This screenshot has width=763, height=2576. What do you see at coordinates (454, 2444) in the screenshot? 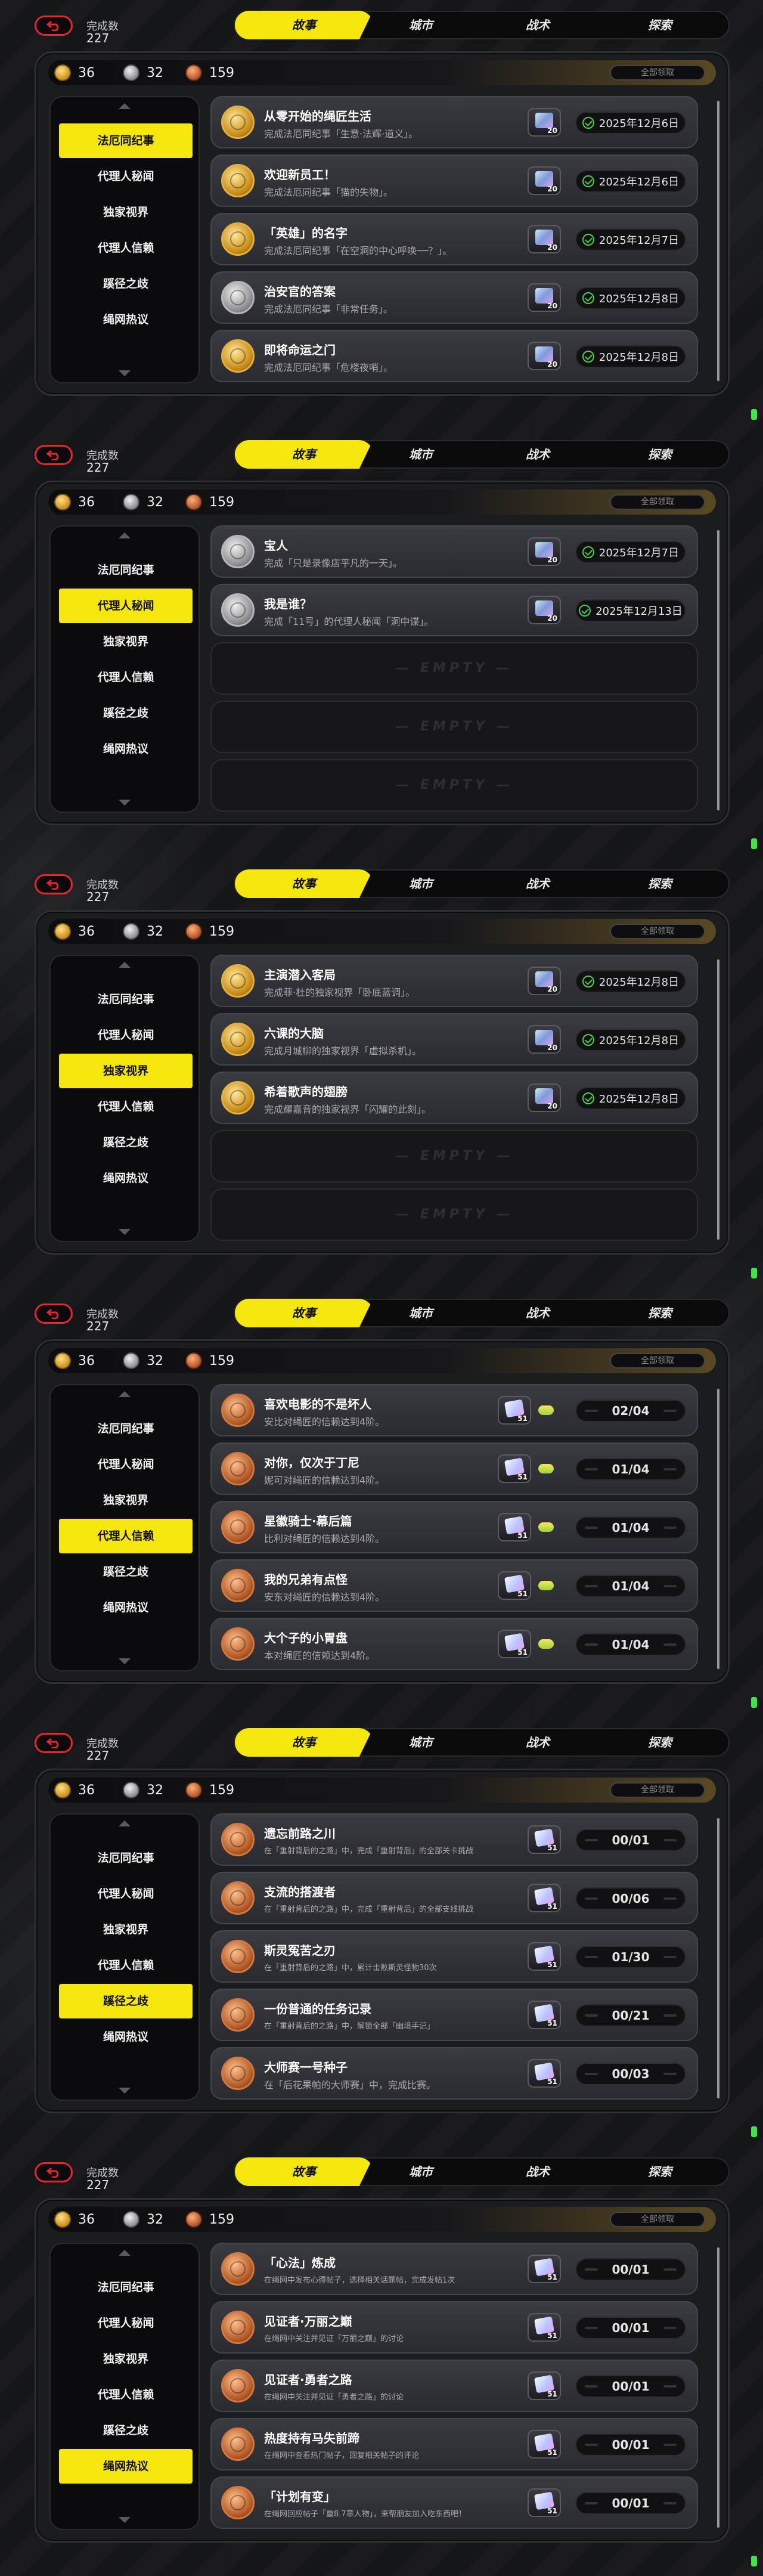
I see `achievement-row: 热度持有马失前蹄 在绳网中查看热门帖子，回复相关帖子的评论 51 00/01` at bounding box center [454, 2444].